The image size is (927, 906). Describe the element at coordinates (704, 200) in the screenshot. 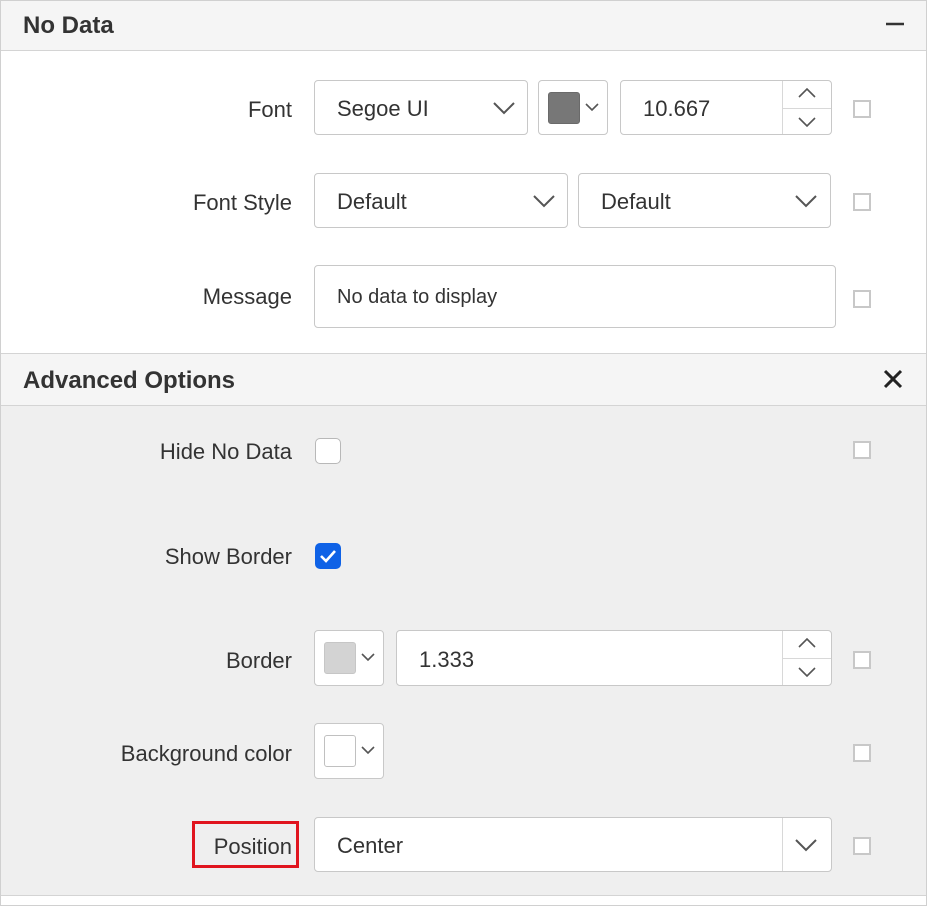

I see `font-weight-dropdown: Default` at that location.